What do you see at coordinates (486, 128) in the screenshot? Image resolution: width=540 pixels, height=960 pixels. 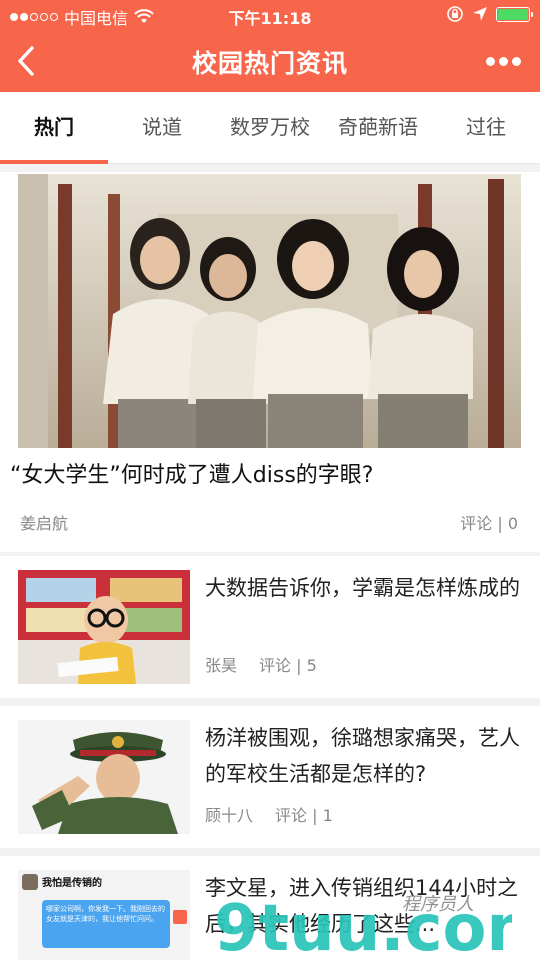 I see `tab-past: 过往` at bounding box center [486, 128].